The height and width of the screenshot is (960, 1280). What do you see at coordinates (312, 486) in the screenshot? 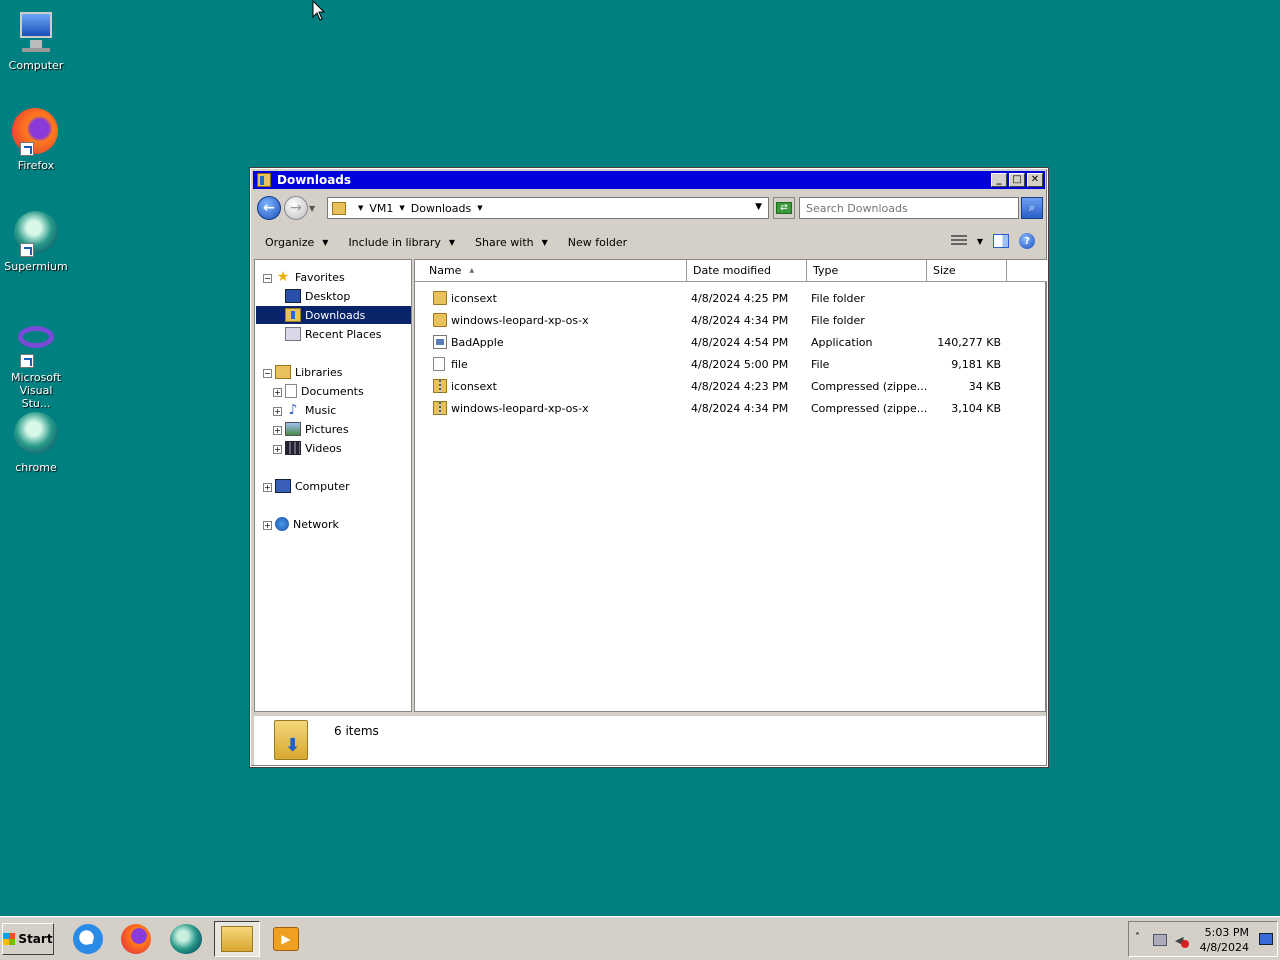
I see `tree-item-computer: Computer` at bounding box center [312, 486].